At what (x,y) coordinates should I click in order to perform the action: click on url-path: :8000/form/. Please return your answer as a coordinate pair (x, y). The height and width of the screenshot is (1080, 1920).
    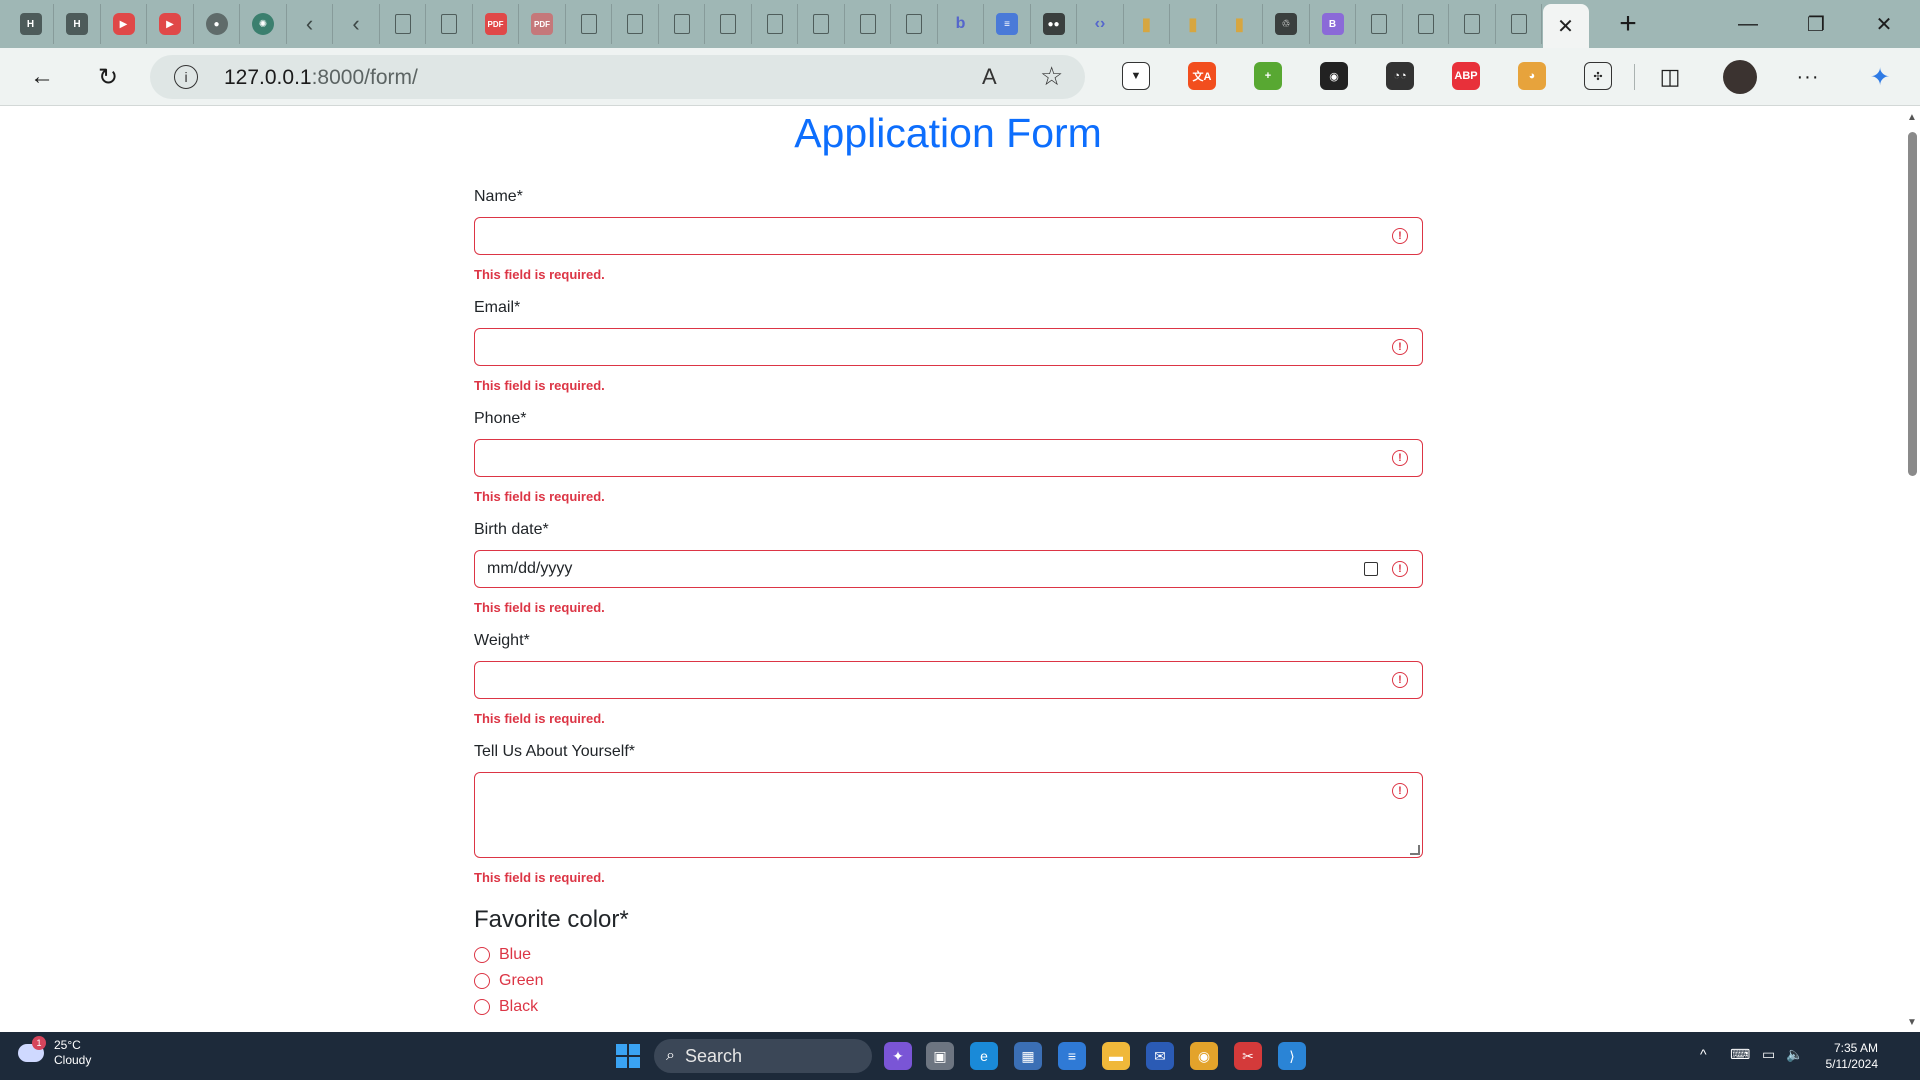
    Looking at the image, I should click on (364, 77).